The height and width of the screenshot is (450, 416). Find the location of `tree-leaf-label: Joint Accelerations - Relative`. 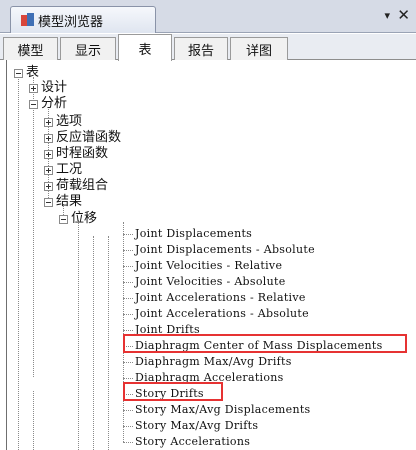

tree-leaf-label: Joint Accelerations - Relative is located at coordinates (220, 297).